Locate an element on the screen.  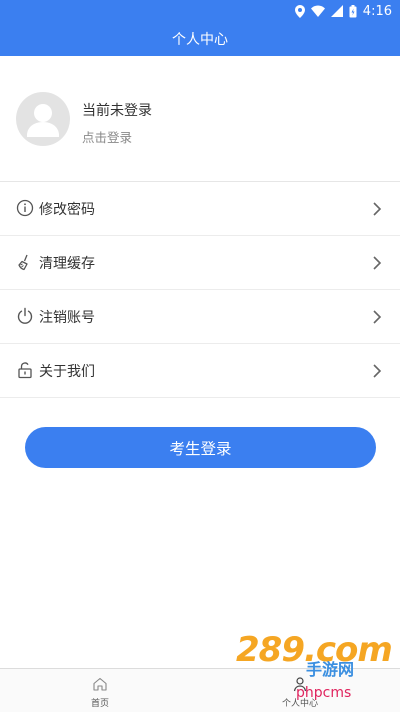
wifi-icon is located at coordinates (317, 11).